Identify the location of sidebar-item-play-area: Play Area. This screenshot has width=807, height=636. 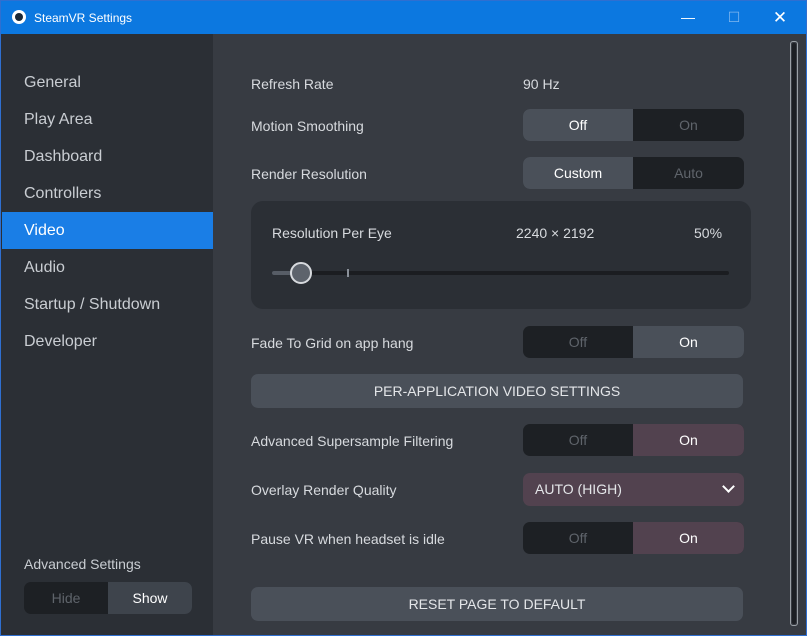
(109, 119).